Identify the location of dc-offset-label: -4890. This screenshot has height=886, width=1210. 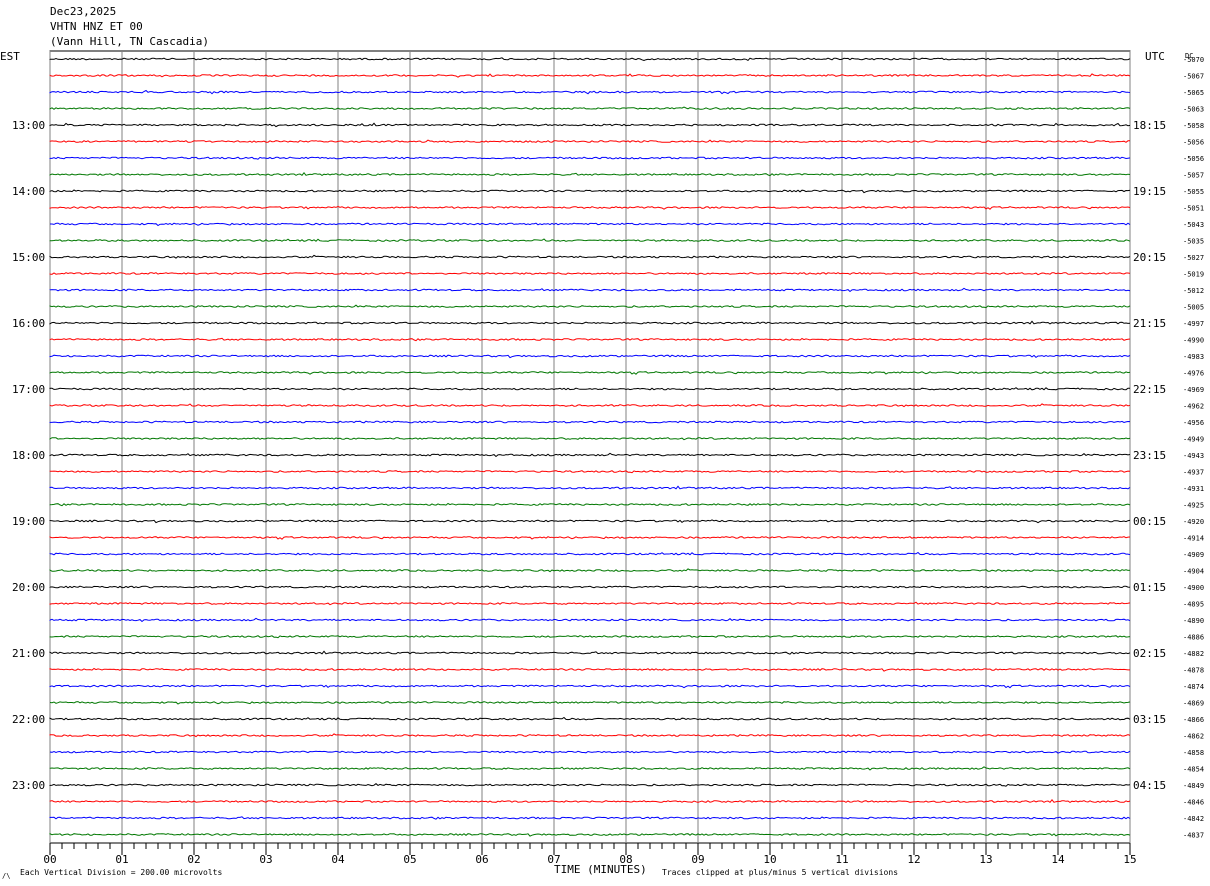
(1193, 621).